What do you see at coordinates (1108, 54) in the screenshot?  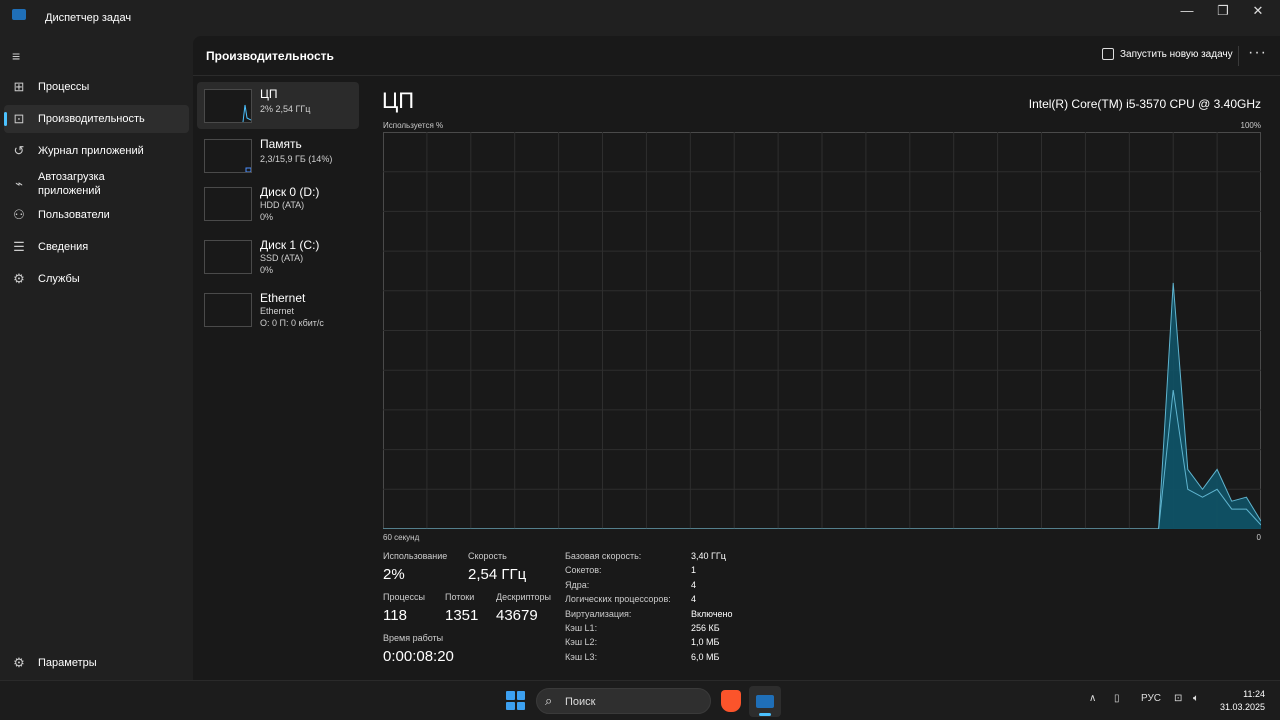 I see `new-task-icon` at bounding box center [1108, 54].